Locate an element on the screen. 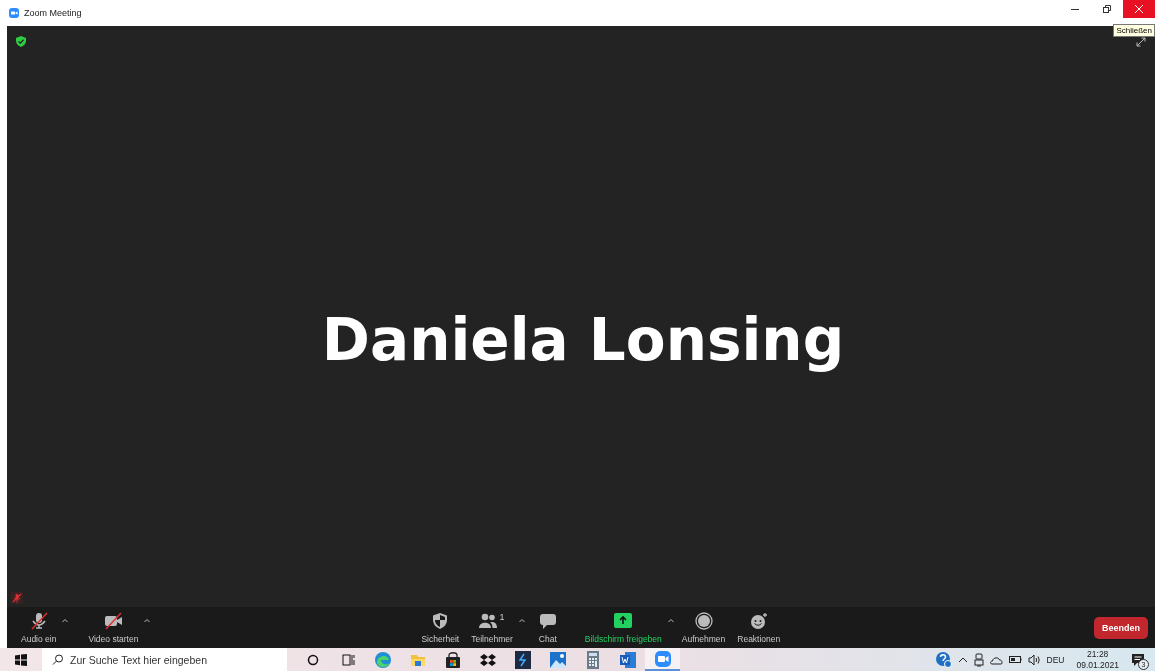 The image size is (1155, 671). speaker-icon is located at coordinates (1034, 659).